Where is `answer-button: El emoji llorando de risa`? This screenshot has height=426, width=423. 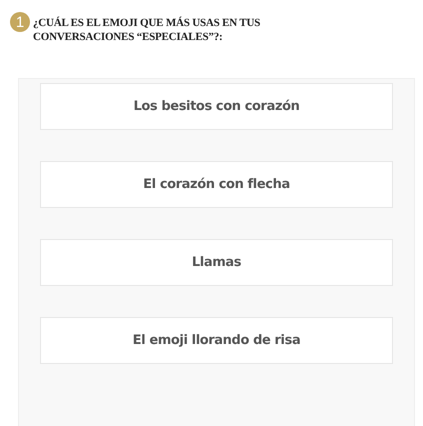
answer-button: El emoji llorando de risa is located at coordinates (216, 340).